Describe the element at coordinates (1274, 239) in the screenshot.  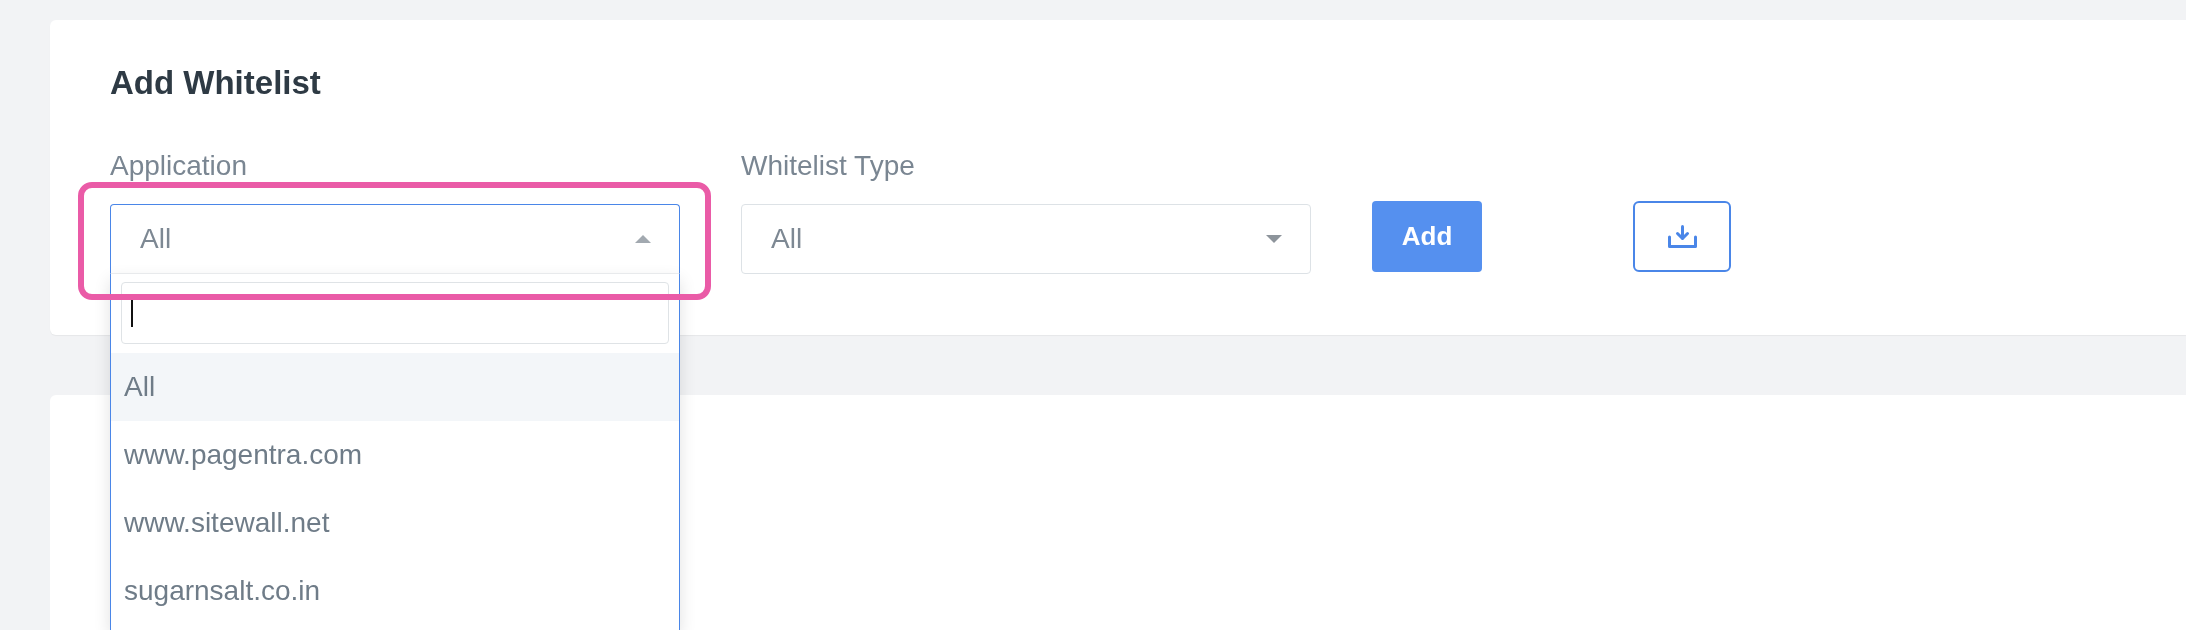
I see `caret-down-icon` at that location.